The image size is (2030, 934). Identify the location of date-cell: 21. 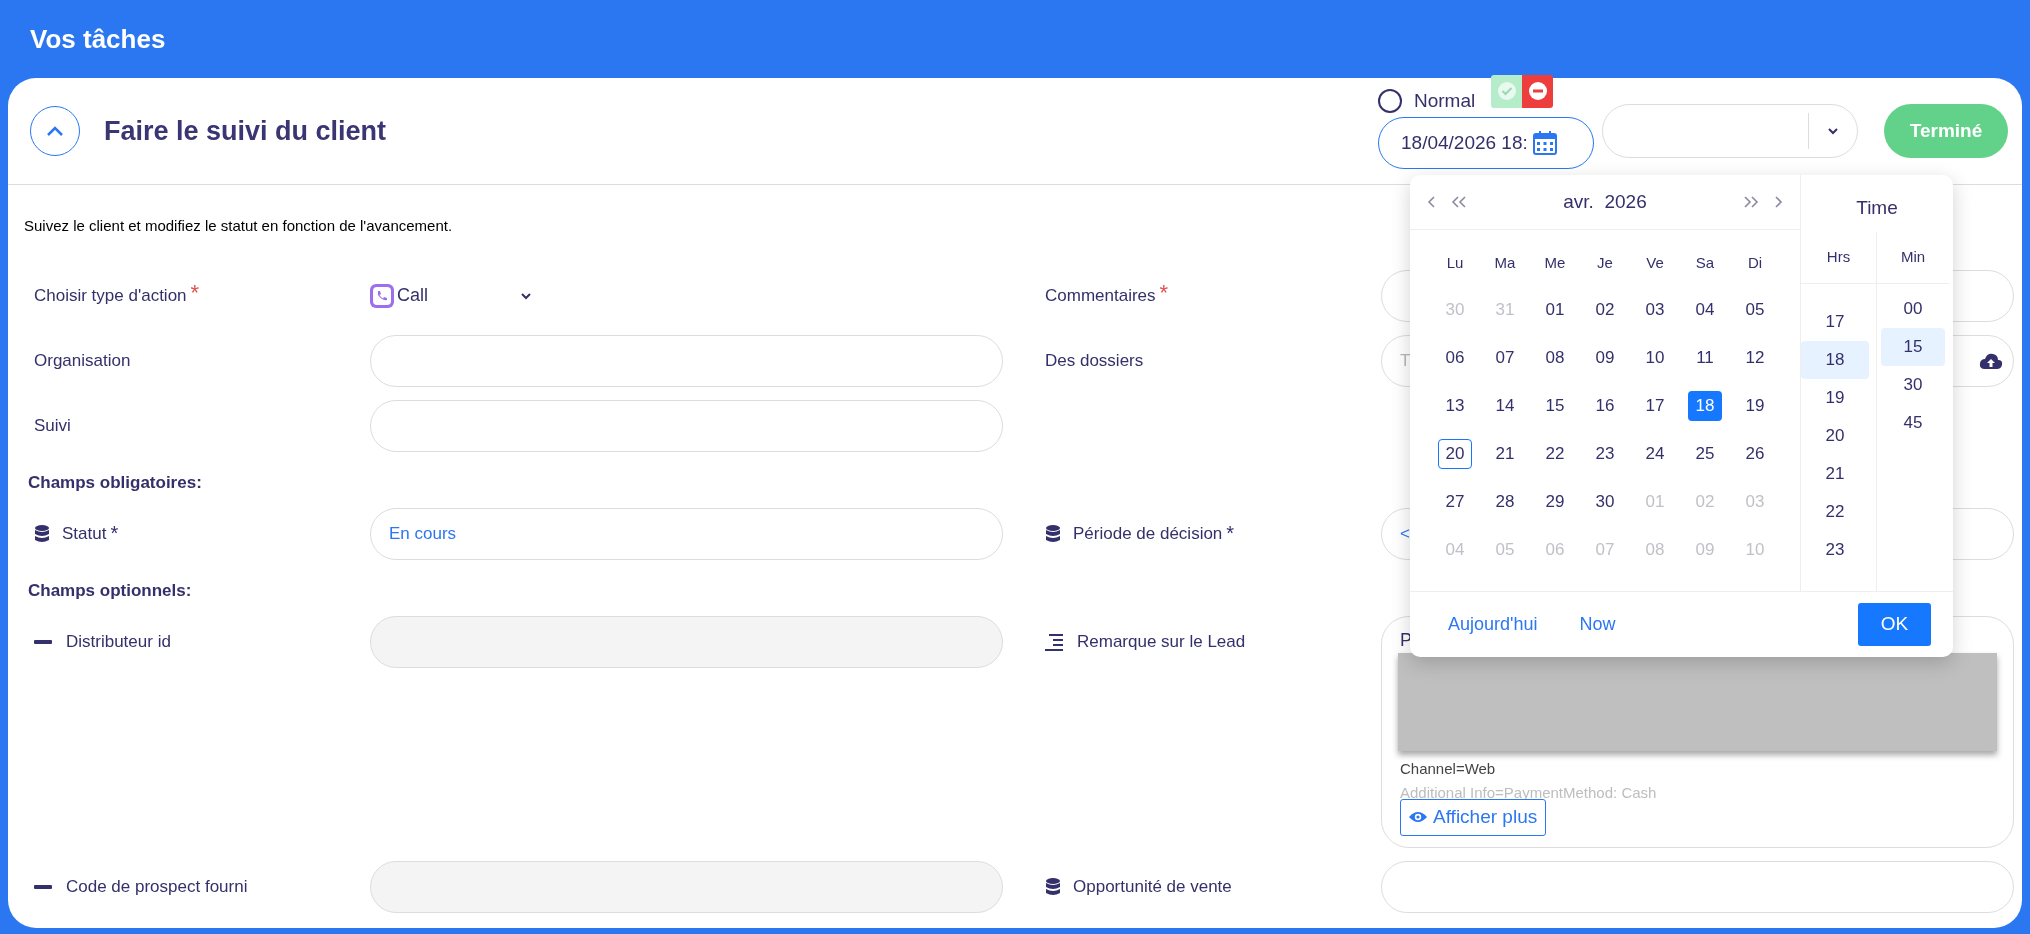
(1505, 454).